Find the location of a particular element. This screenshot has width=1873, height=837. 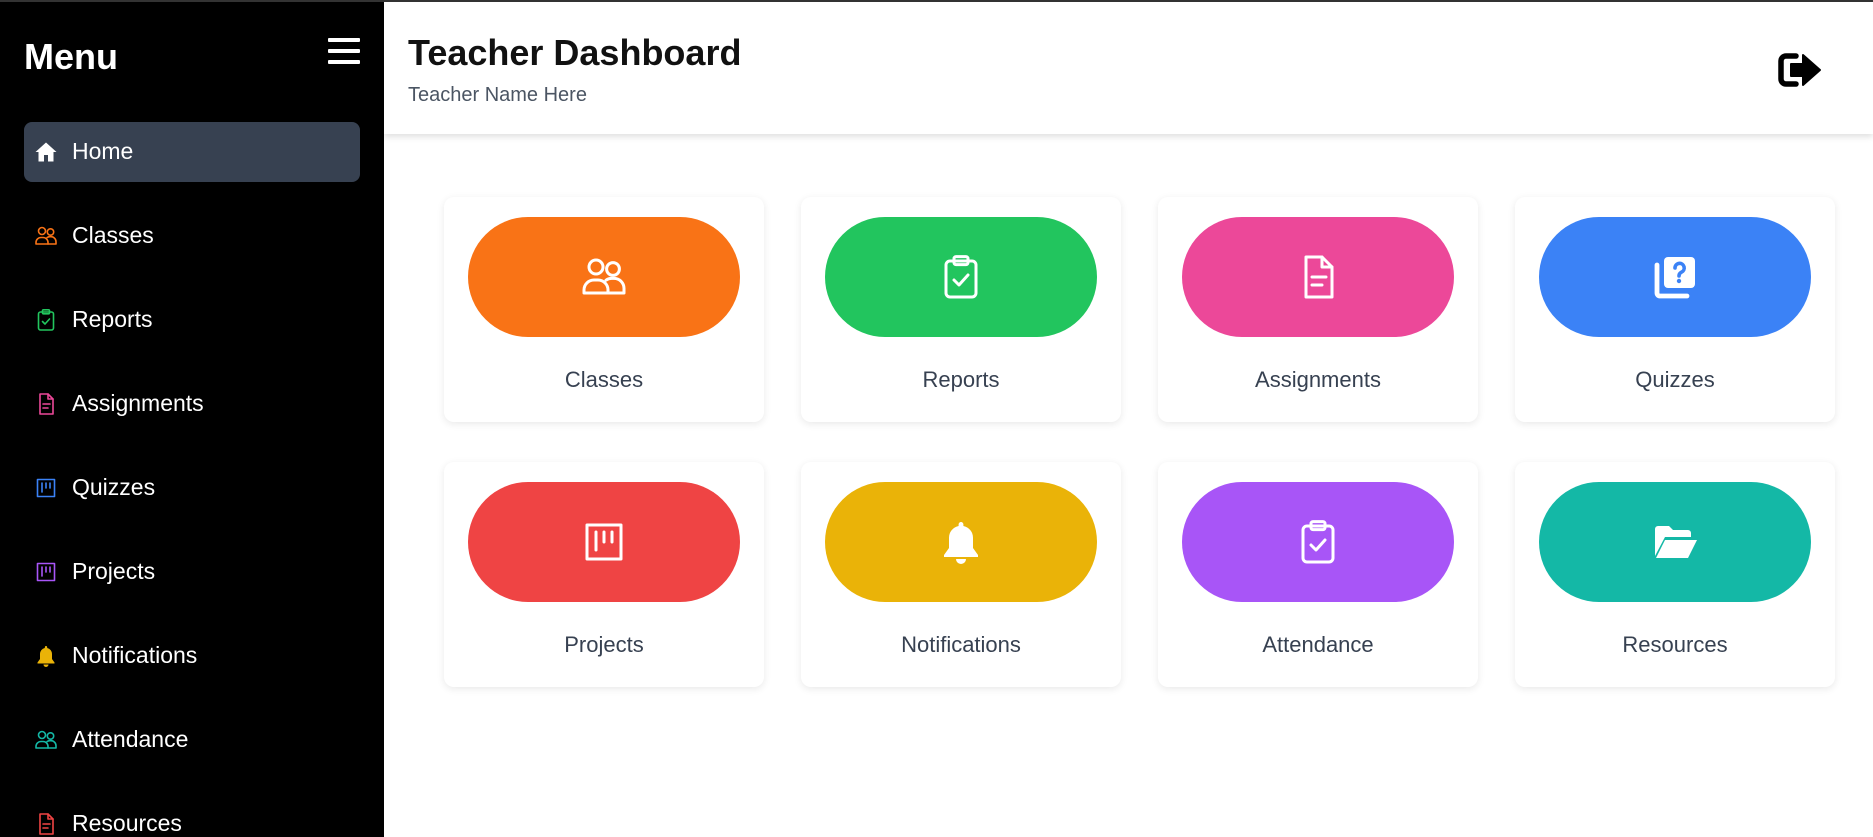

card-notifications: Notifications is located at coordinates (961, 574).